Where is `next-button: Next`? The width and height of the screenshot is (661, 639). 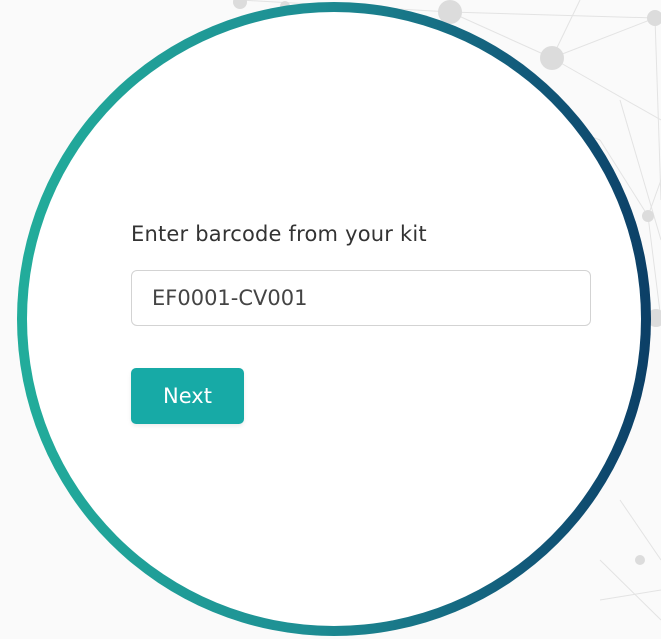 next-button: Next is located at coordinates (187, 396).